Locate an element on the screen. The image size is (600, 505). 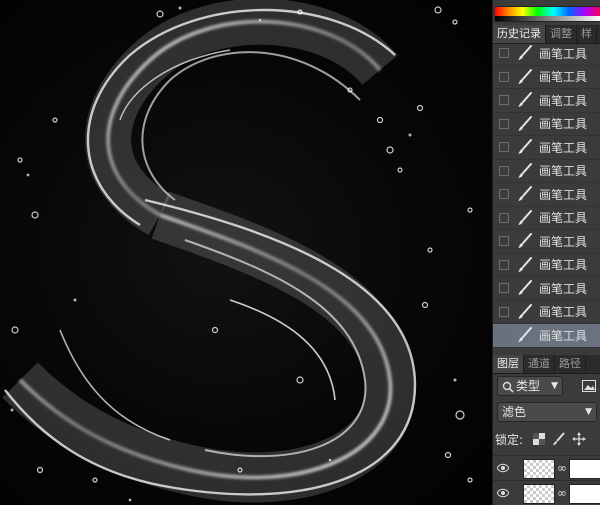
tab-channels: 通道 is located at coordinates (539, 364).